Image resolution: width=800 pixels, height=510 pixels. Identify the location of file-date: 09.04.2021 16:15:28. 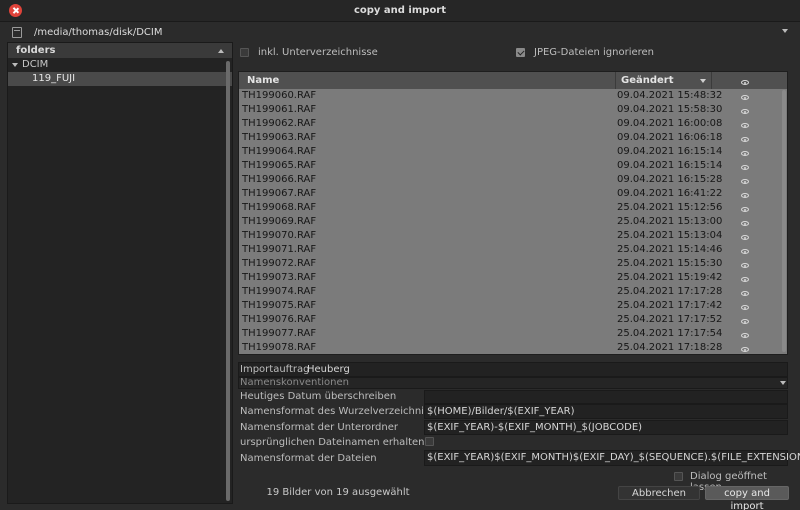
(670, 179).